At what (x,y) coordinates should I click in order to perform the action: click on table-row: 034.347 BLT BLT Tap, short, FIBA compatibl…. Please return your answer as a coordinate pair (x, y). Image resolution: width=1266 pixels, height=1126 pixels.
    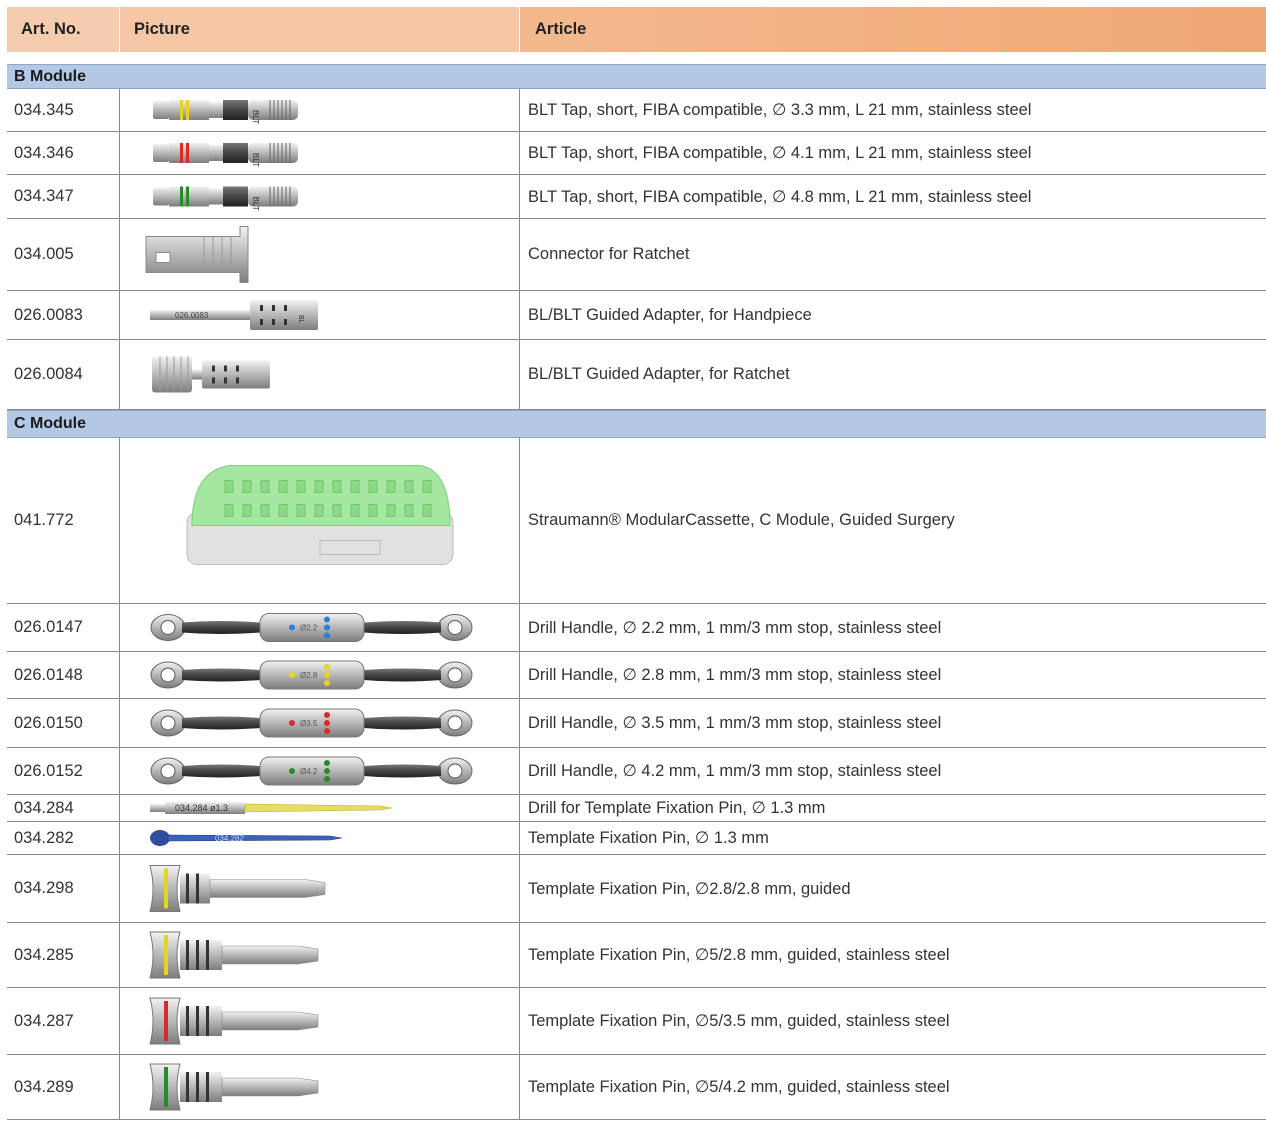
    Looking at the image, I should click on (636, 197).